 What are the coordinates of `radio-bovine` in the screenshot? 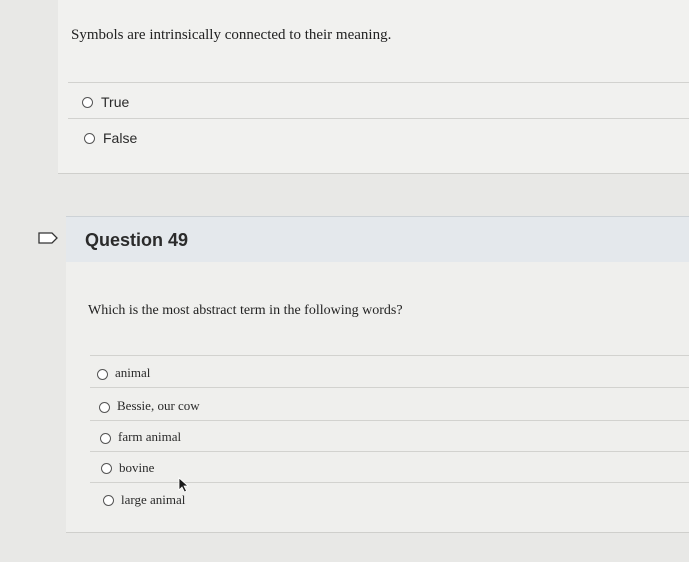 It's located at (106, 468).